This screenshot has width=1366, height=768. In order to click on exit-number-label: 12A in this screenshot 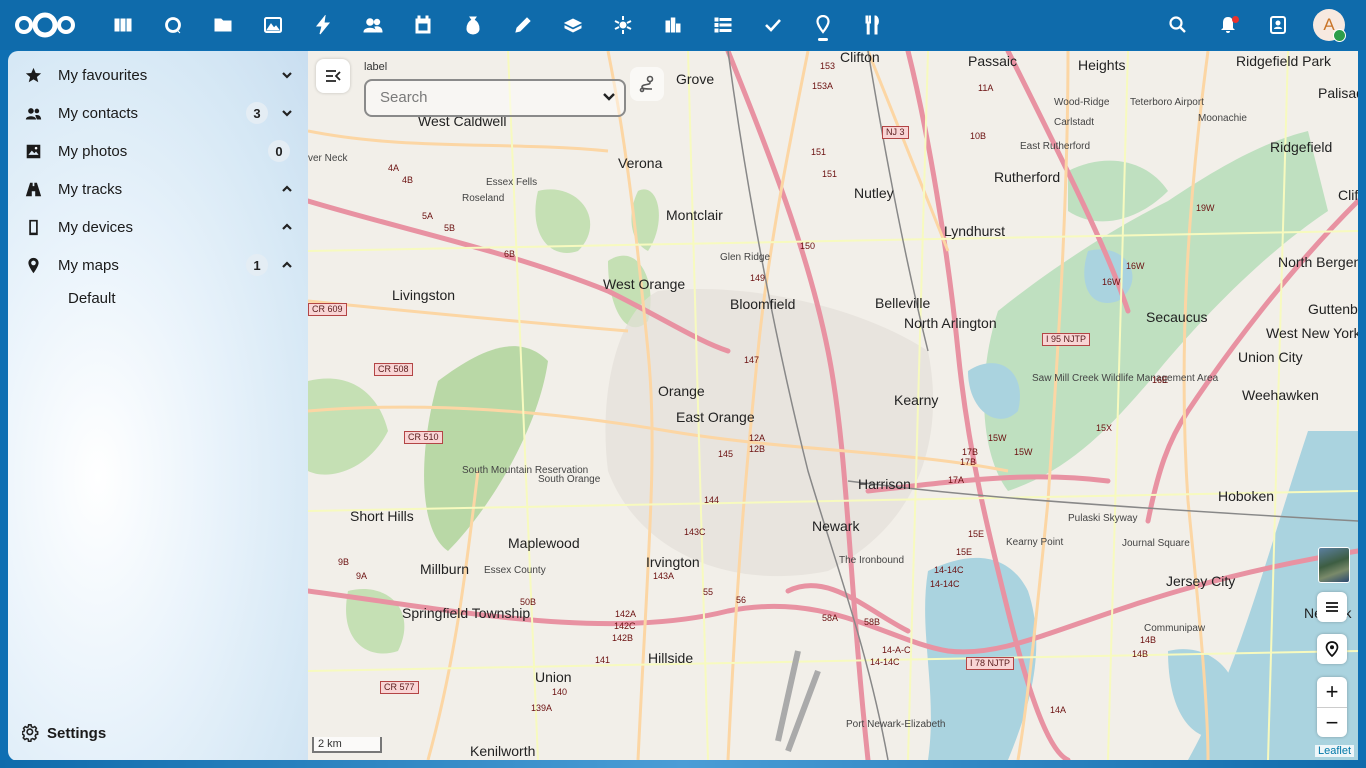, I will do `click(757, 438)`.